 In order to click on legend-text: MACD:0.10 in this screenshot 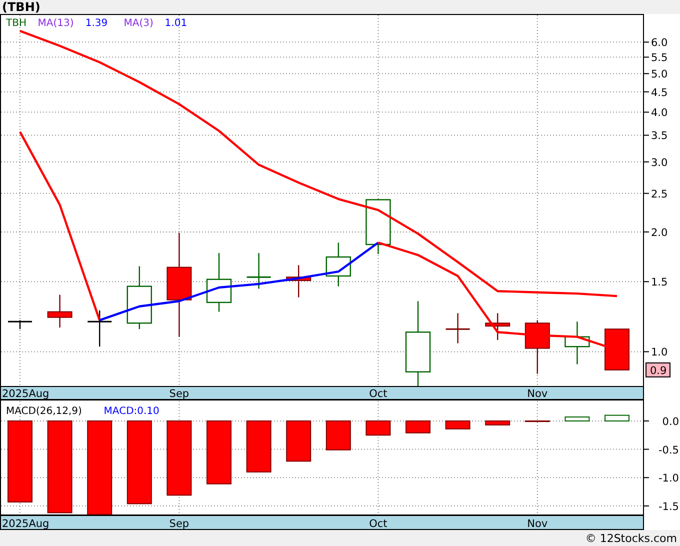, I will do `click(132, 411)`.